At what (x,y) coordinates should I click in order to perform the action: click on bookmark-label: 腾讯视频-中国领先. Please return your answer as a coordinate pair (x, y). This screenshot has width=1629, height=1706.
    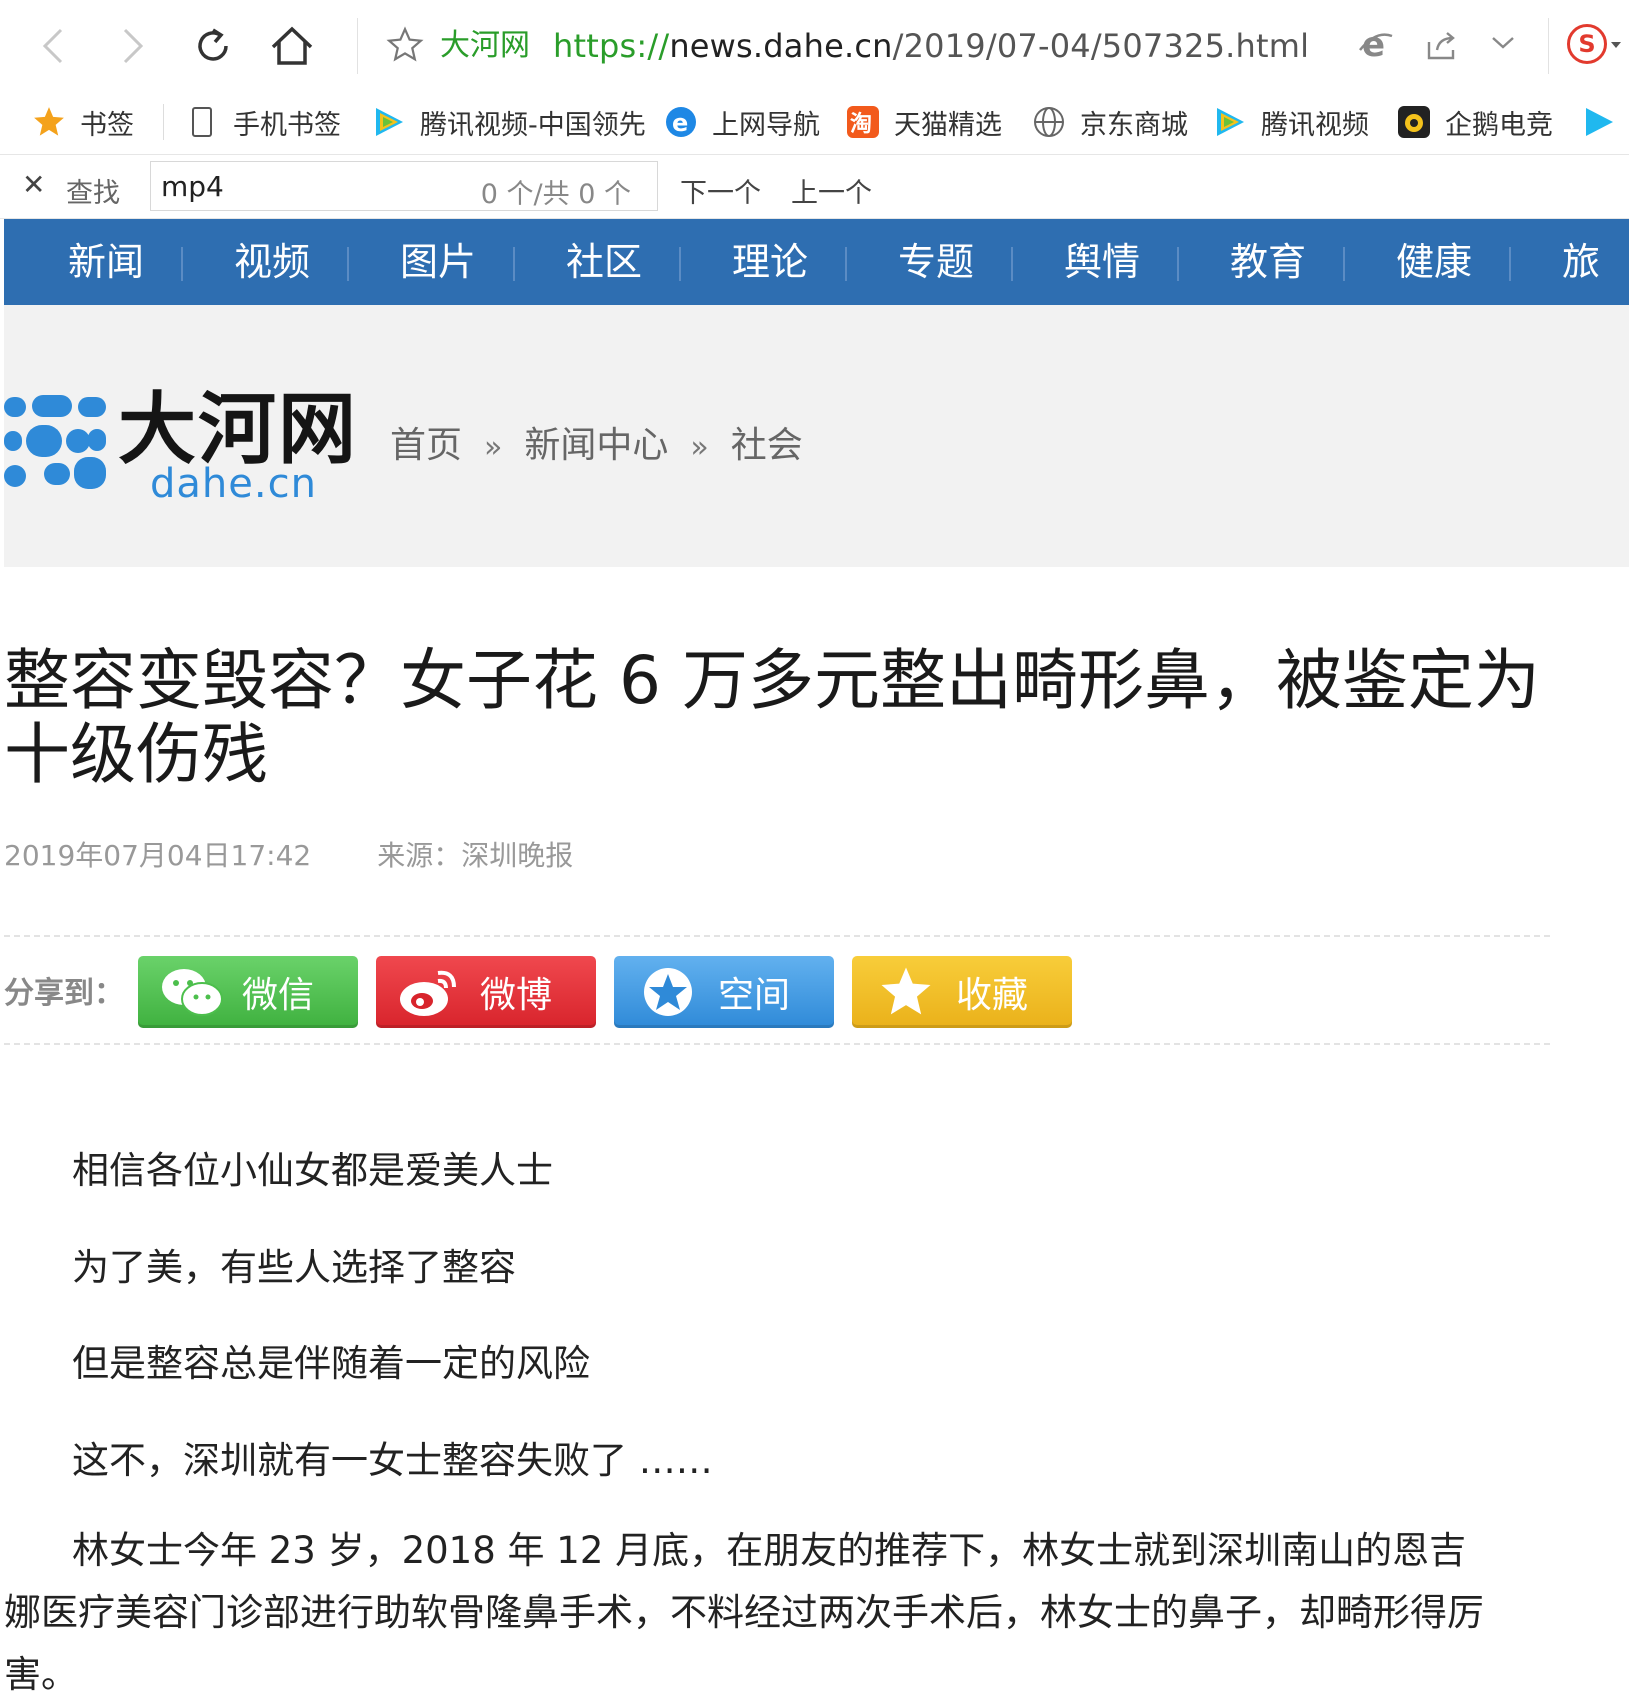
    Looking at the image, I should click on (533, 125).